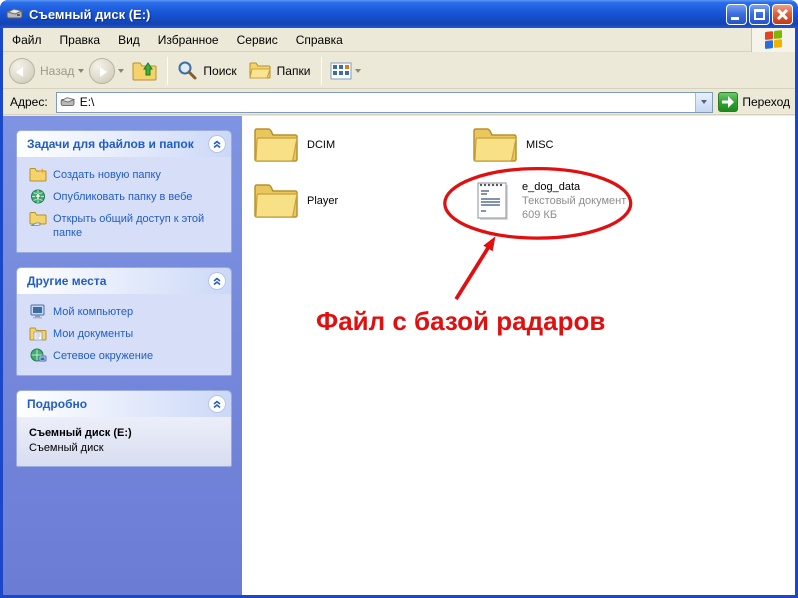 This screenshot has height=598, width=798. I want to click on address-bar: Адрес: E:\ Переход, so click(399, 102).